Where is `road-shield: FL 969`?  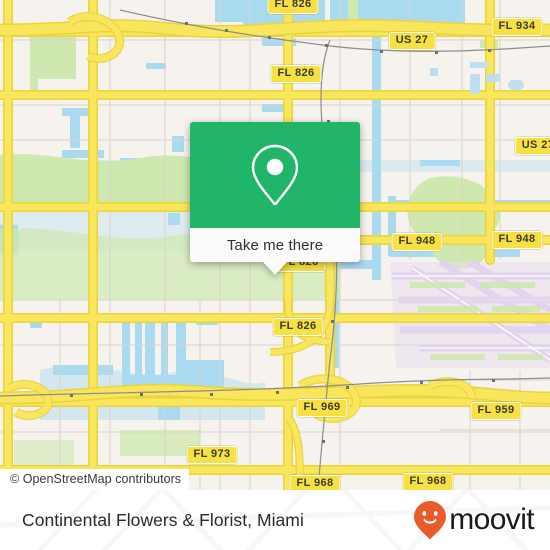 road-shield: FL 969 is located at coordinates (322, 408).